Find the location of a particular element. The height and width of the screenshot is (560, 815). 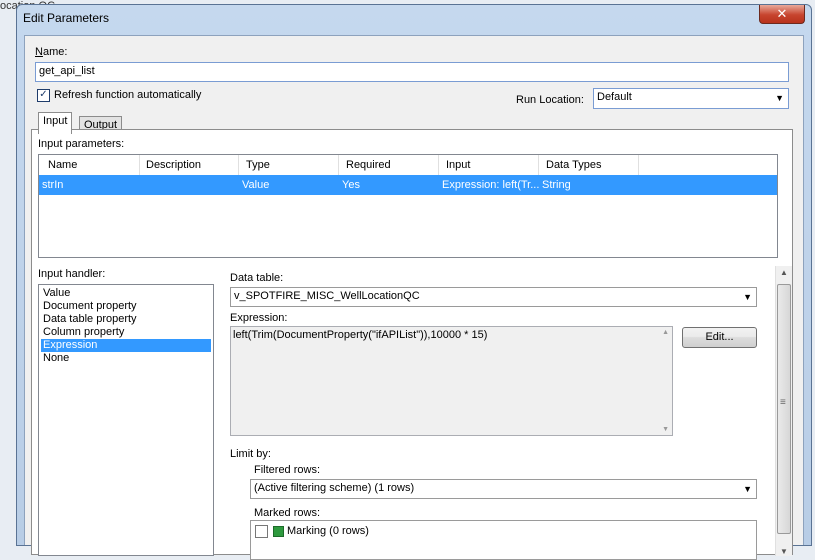

filtered-rows-label: Filtered rows: is located at coordinates (287, 470).